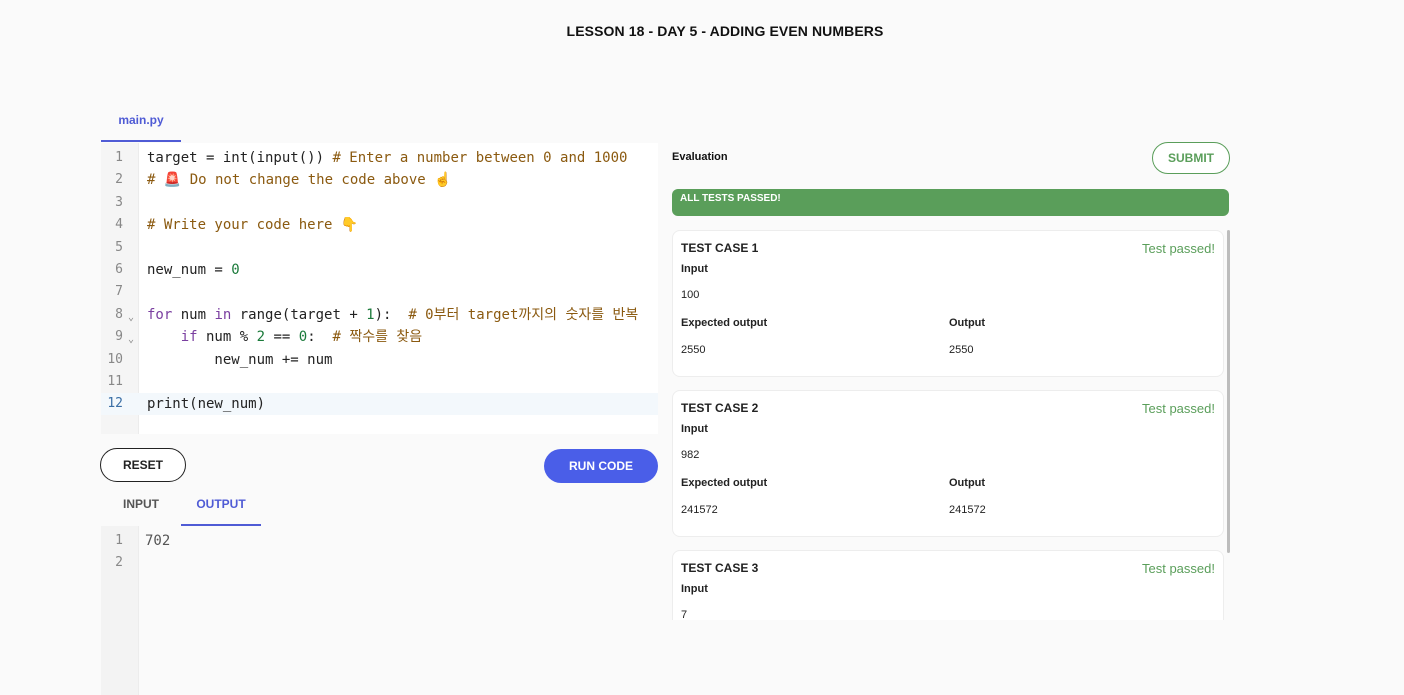 This screenshot has height=695, width=1404. Describe the element at coordinates (221, 510) in the screenshot. I see `tab-output: OUTPUT` at that location.